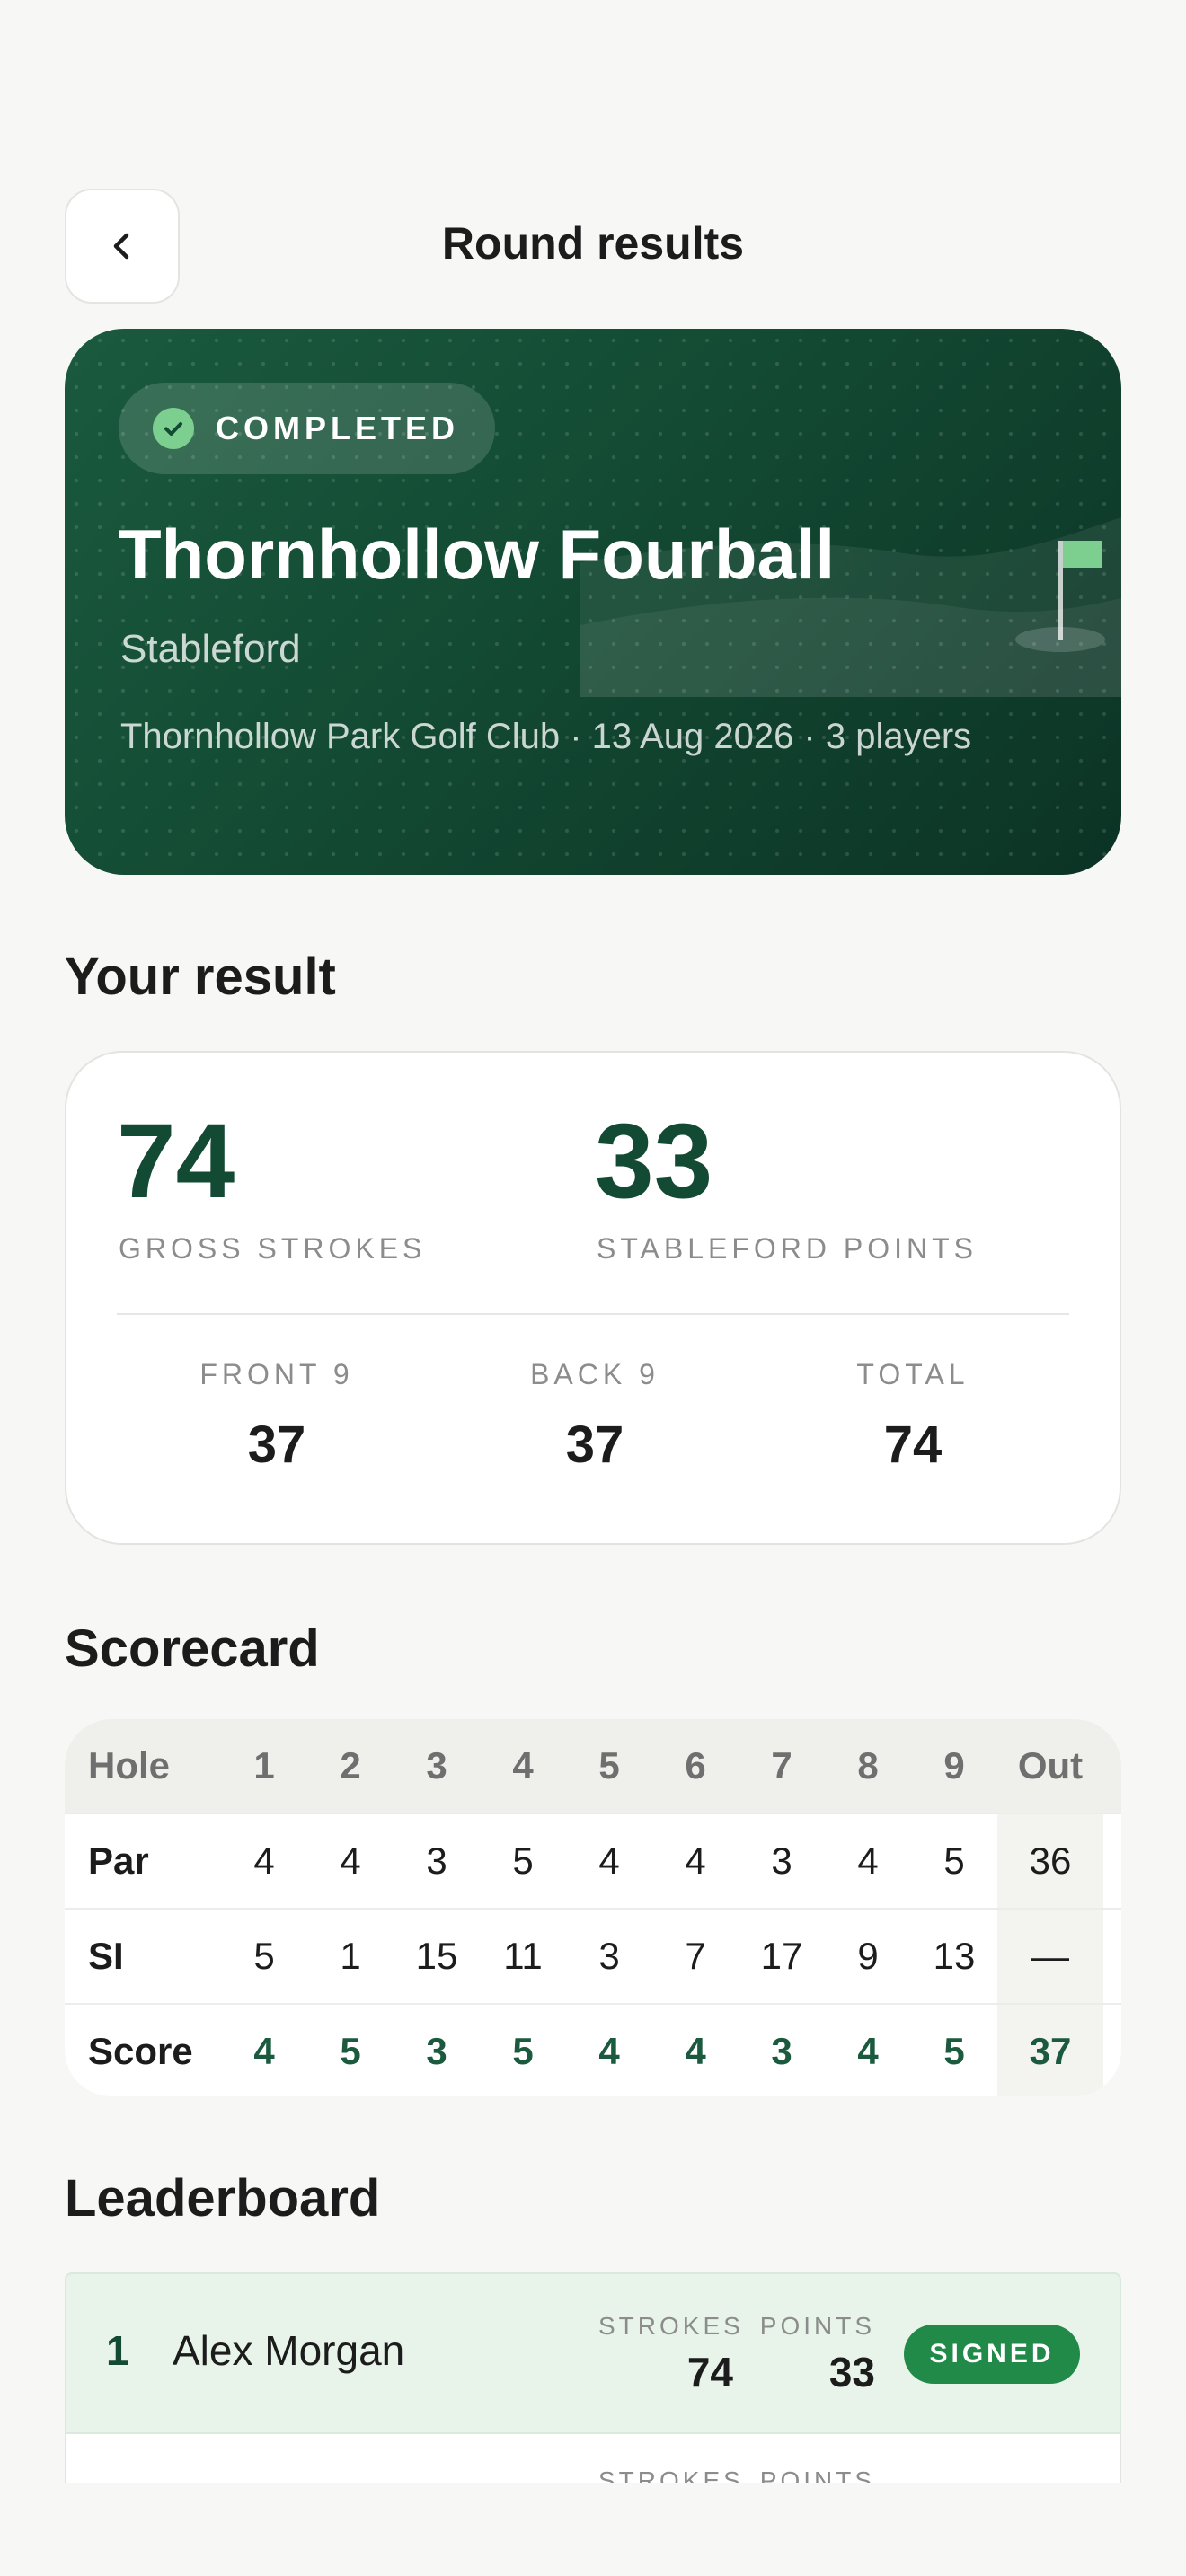 The height and width of the screenshot is (2576, 1186). I want to click on front-nine-value: 37, so click(276, 1445).